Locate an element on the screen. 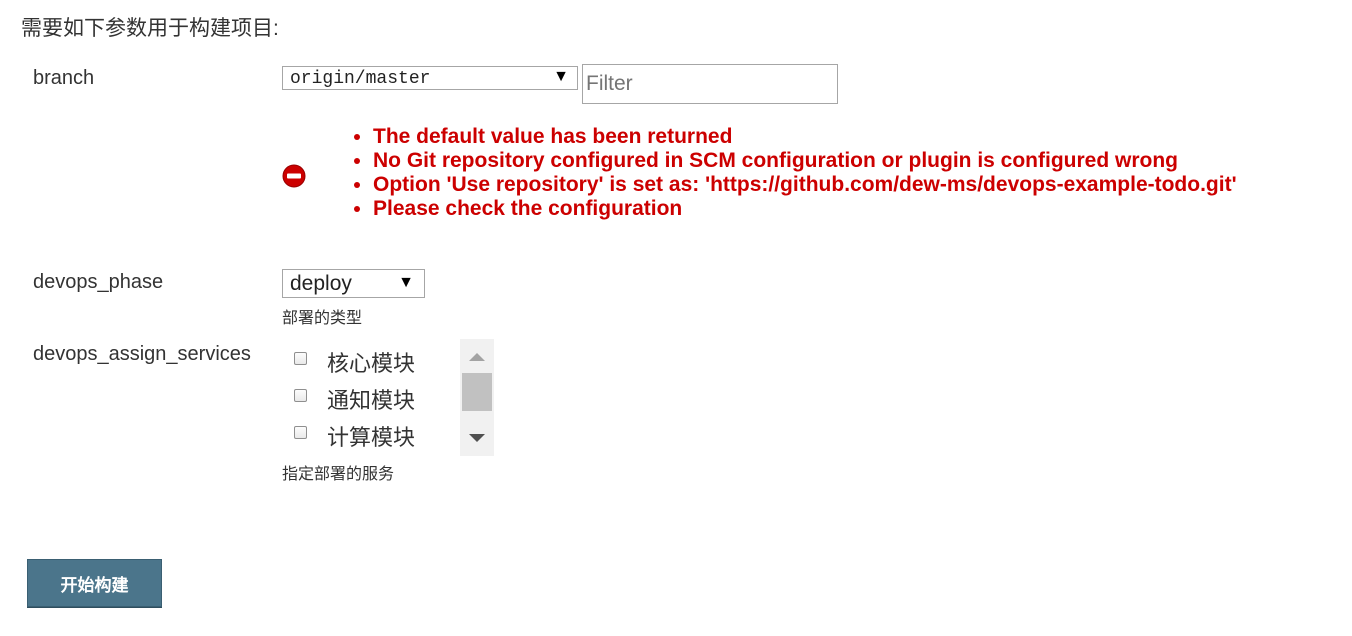  branch-filter-input is located at coordinates (710, 84).